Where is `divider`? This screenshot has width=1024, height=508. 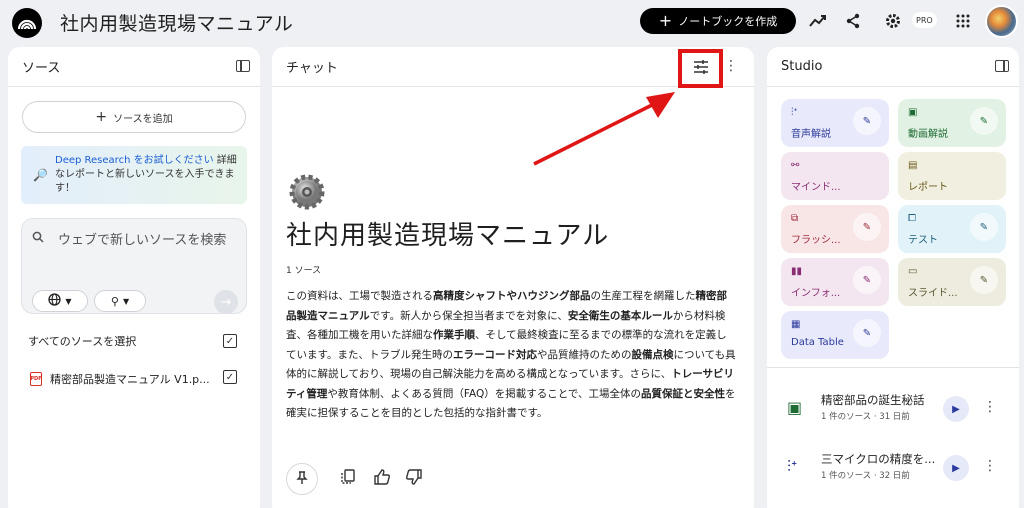 divider is located at coordinates (893, 367).